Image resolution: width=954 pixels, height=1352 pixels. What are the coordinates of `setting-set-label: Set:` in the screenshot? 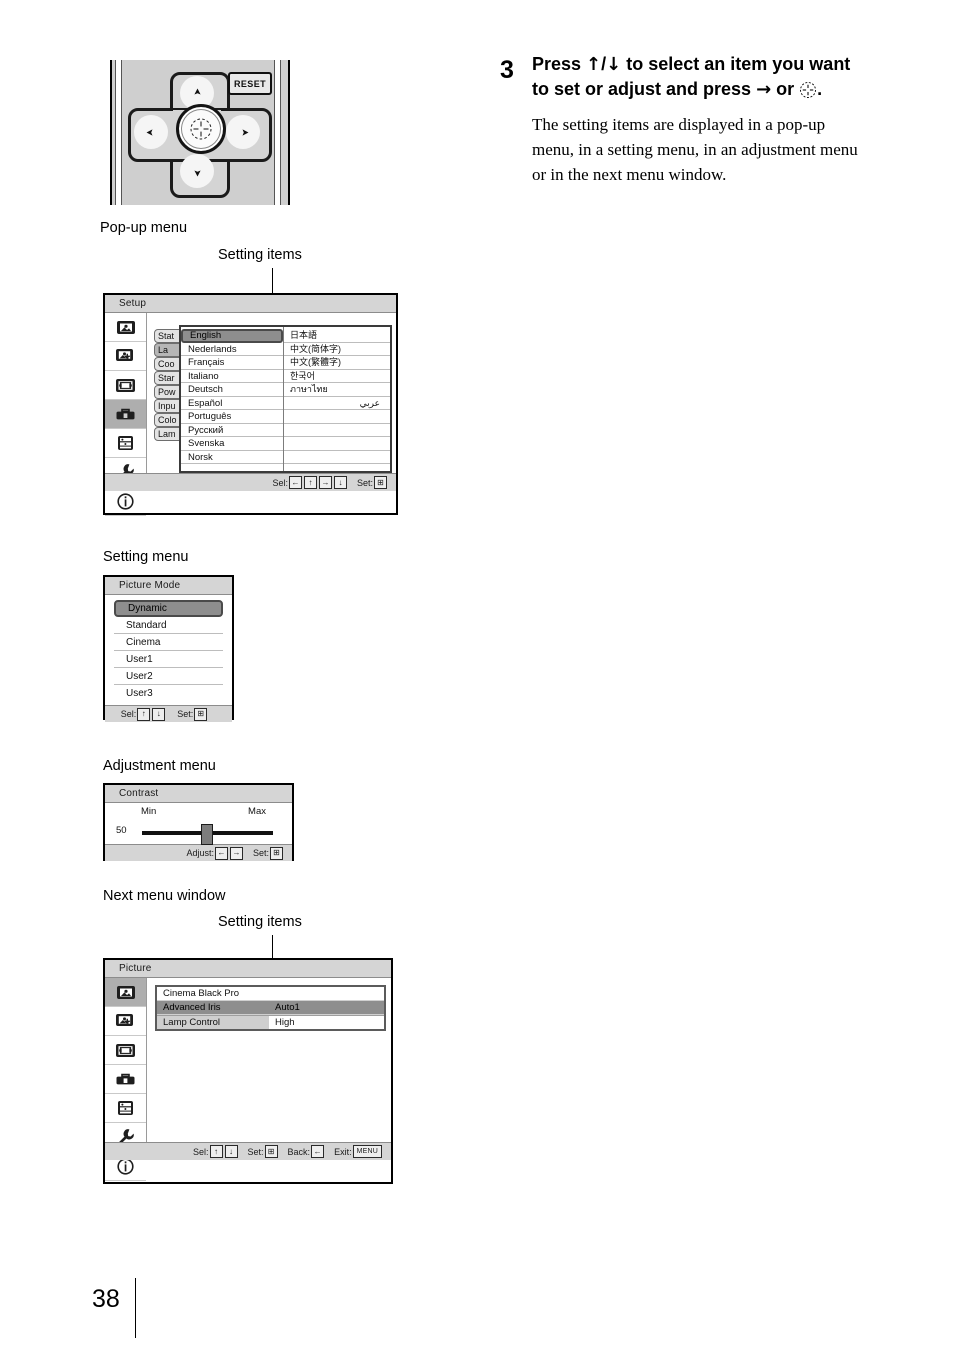 It's located at (185, 714).